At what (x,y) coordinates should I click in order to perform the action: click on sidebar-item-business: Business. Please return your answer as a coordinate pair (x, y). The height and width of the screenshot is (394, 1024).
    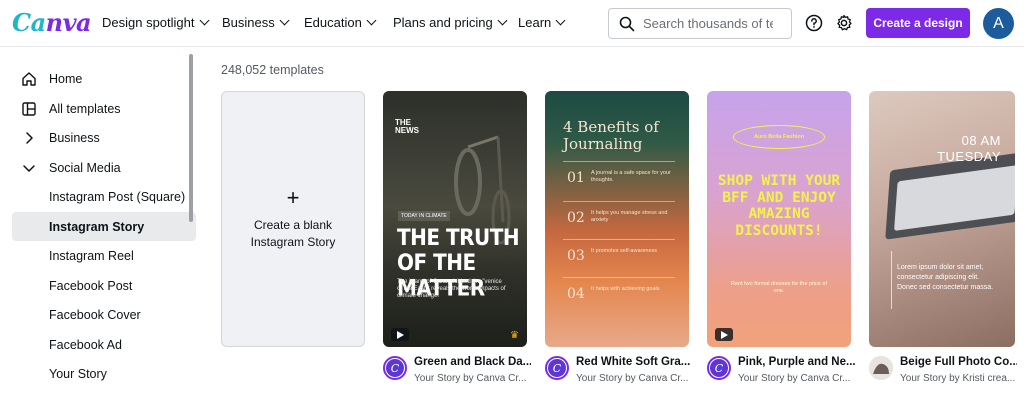
    Looking at the image, I should click on (104, 137).